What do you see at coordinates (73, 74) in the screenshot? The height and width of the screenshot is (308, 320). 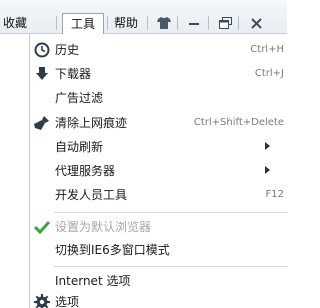 I see `menu-item-label: 下载器` at bounding box center [73, 74].